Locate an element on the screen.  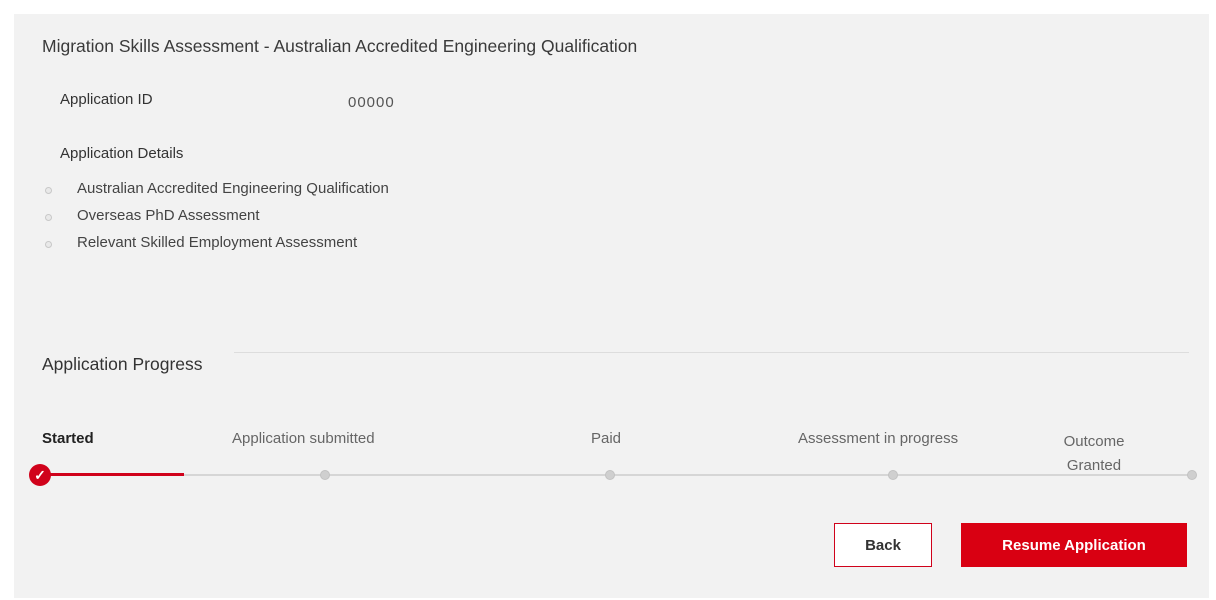
back-button: Back is located at coordinates (883, 545).